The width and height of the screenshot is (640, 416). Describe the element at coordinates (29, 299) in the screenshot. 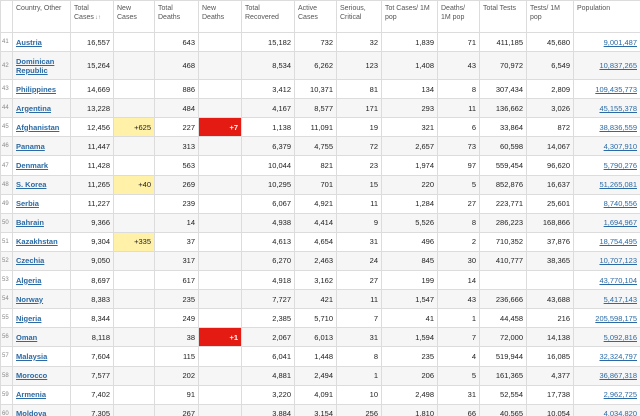

I see `country-link-text: Norway` at that location.